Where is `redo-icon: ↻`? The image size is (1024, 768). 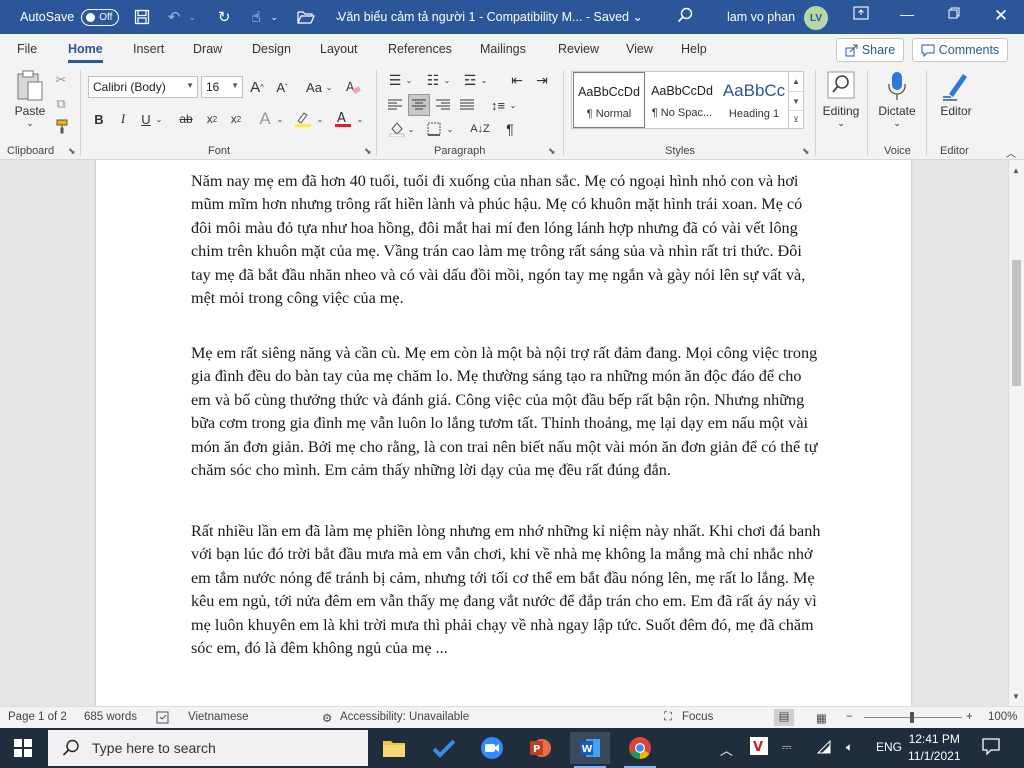
redo-icon: ↻ is located at coordinates (224, 17).